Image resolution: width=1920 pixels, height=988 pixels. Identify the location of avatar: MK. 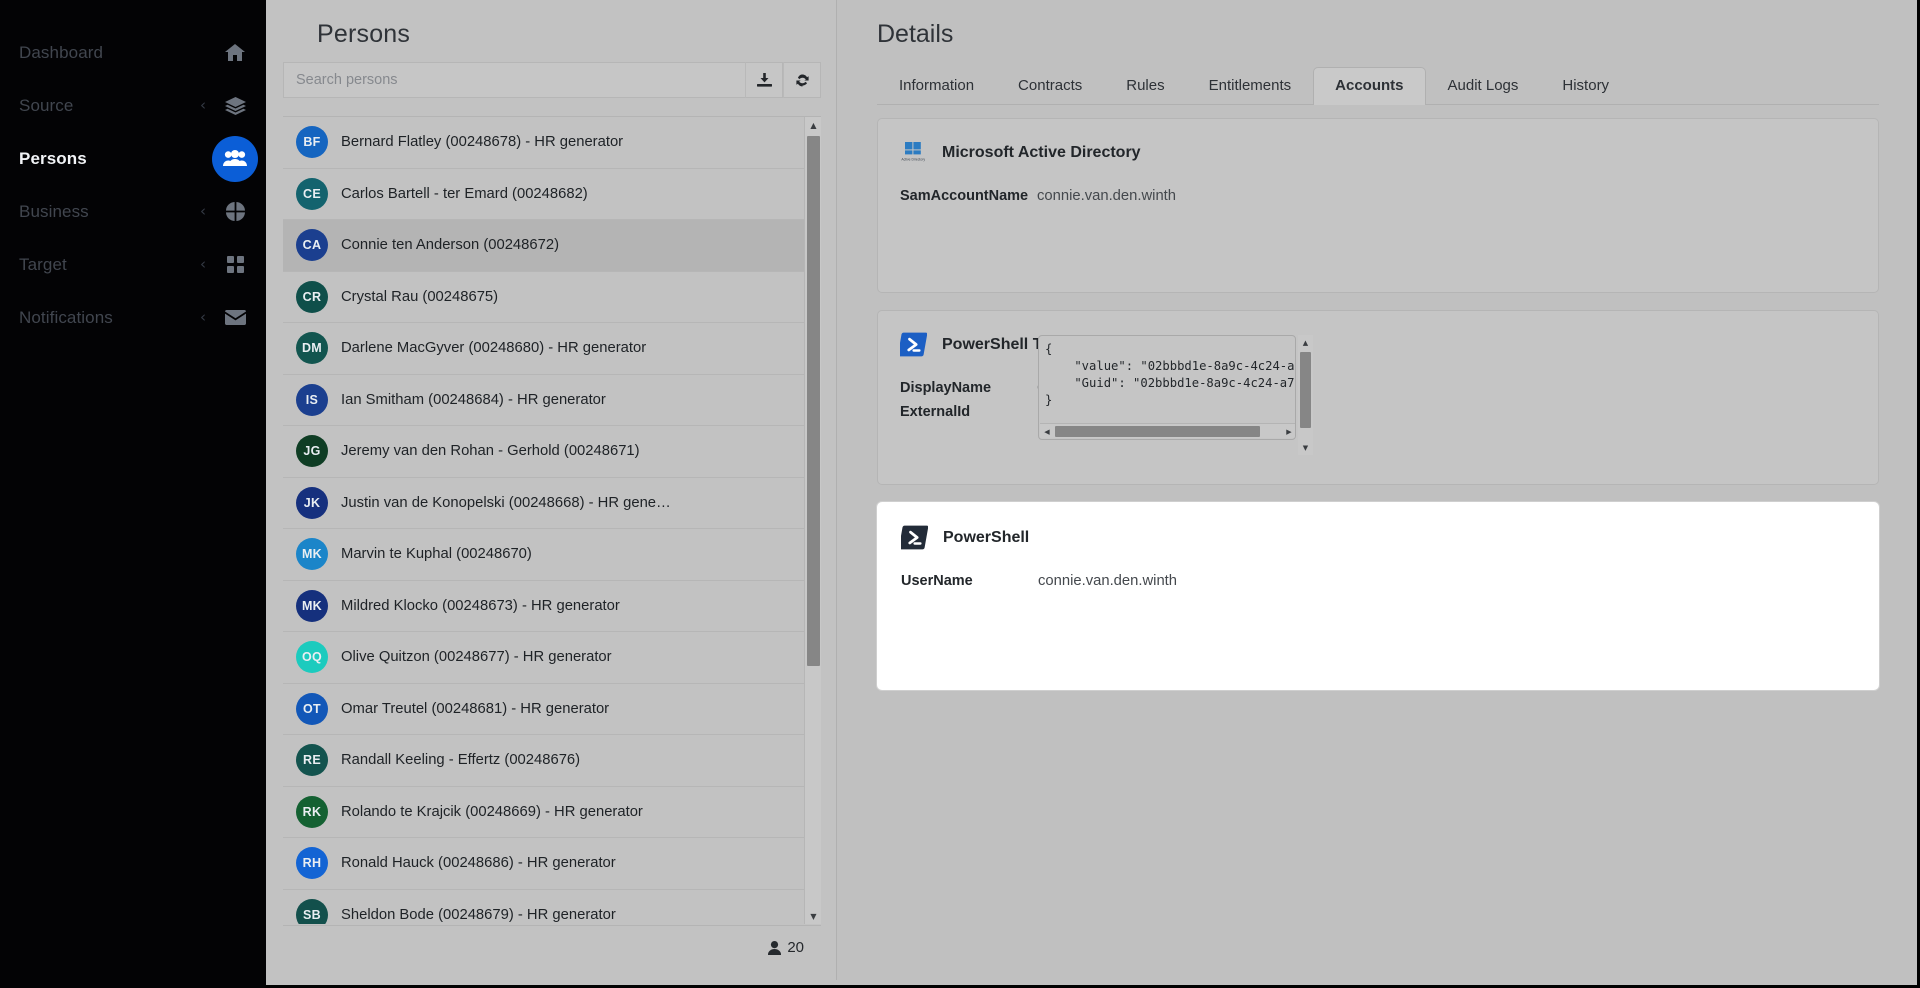
(312, 554).